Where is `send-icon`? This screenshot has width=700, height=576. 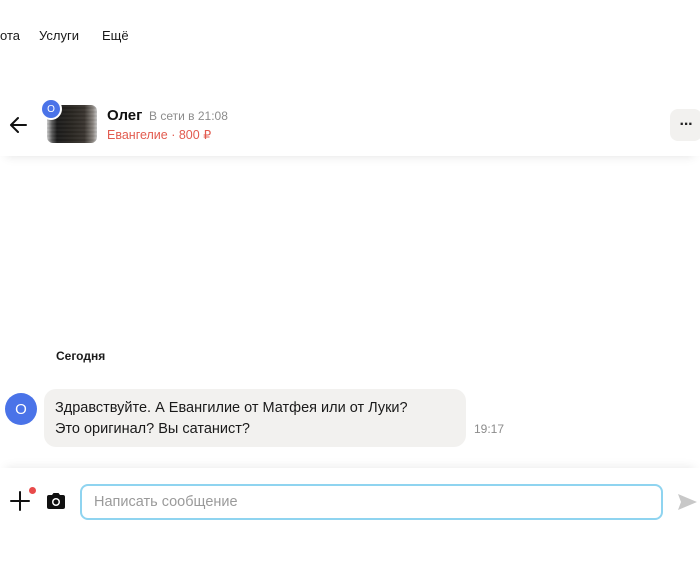 send-icon is located at coordinates (687, 502).